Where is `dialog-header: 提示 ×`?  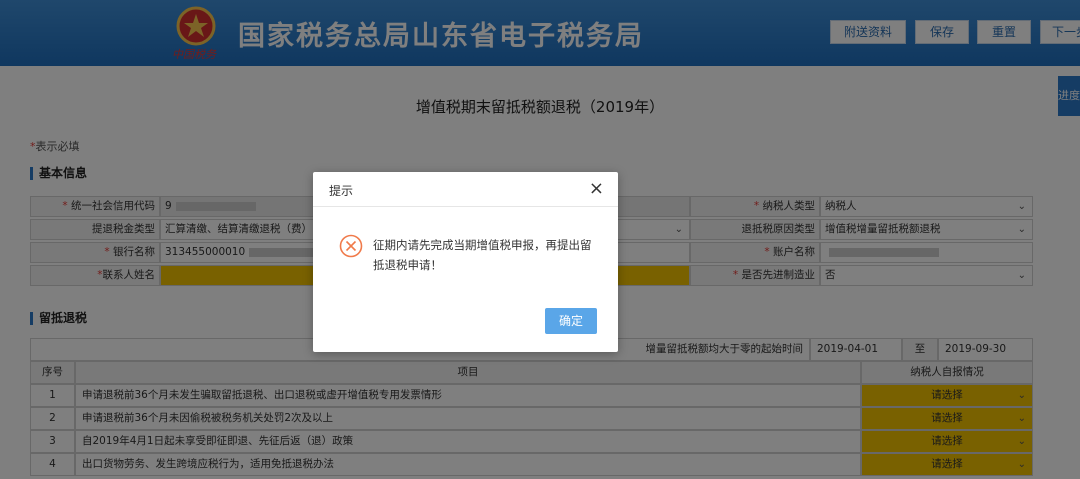
dialog-header: 提示 × is located at coordinates (465, 189).